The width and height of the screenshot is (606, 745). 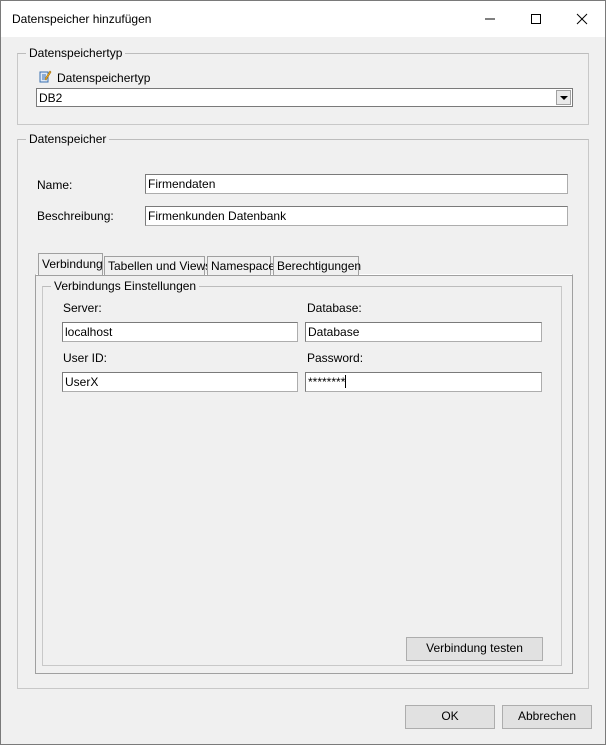 I want to click on userid-input: UserX, so click(x=180, y=382).